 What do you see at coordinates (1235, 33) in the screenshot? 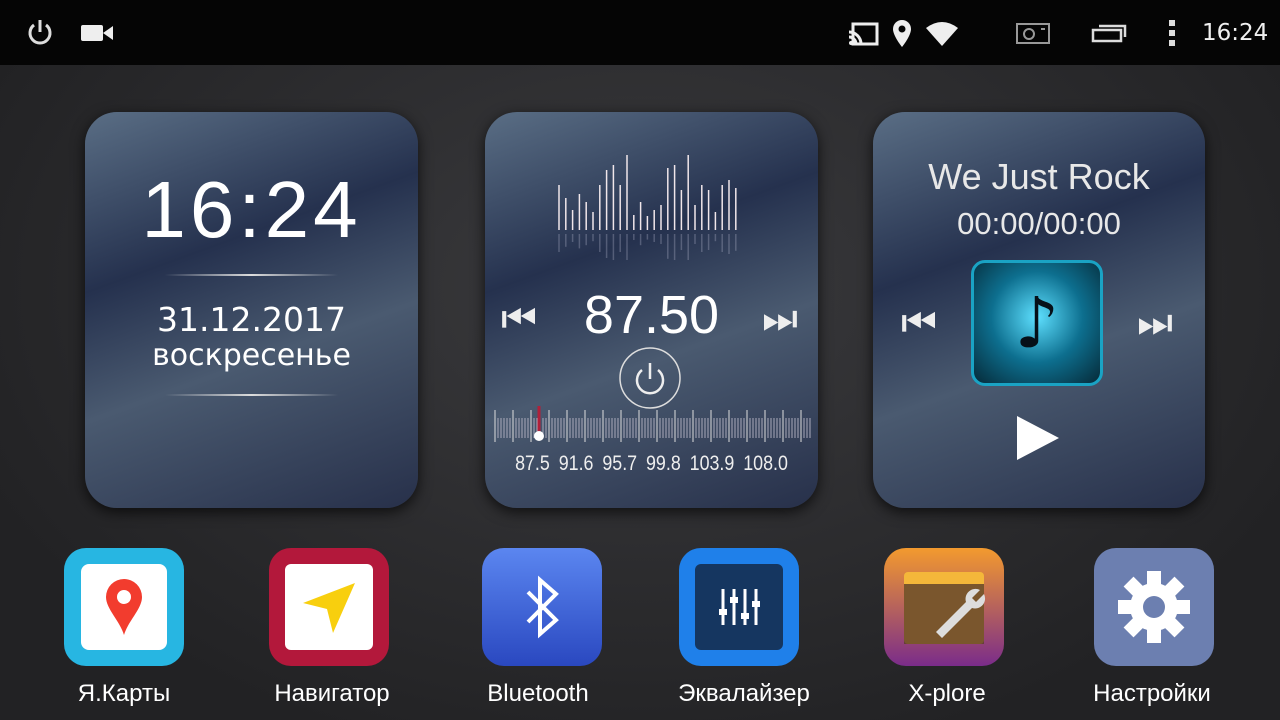
I see `status-time: 16:24` at bounding box center [1235, 33].